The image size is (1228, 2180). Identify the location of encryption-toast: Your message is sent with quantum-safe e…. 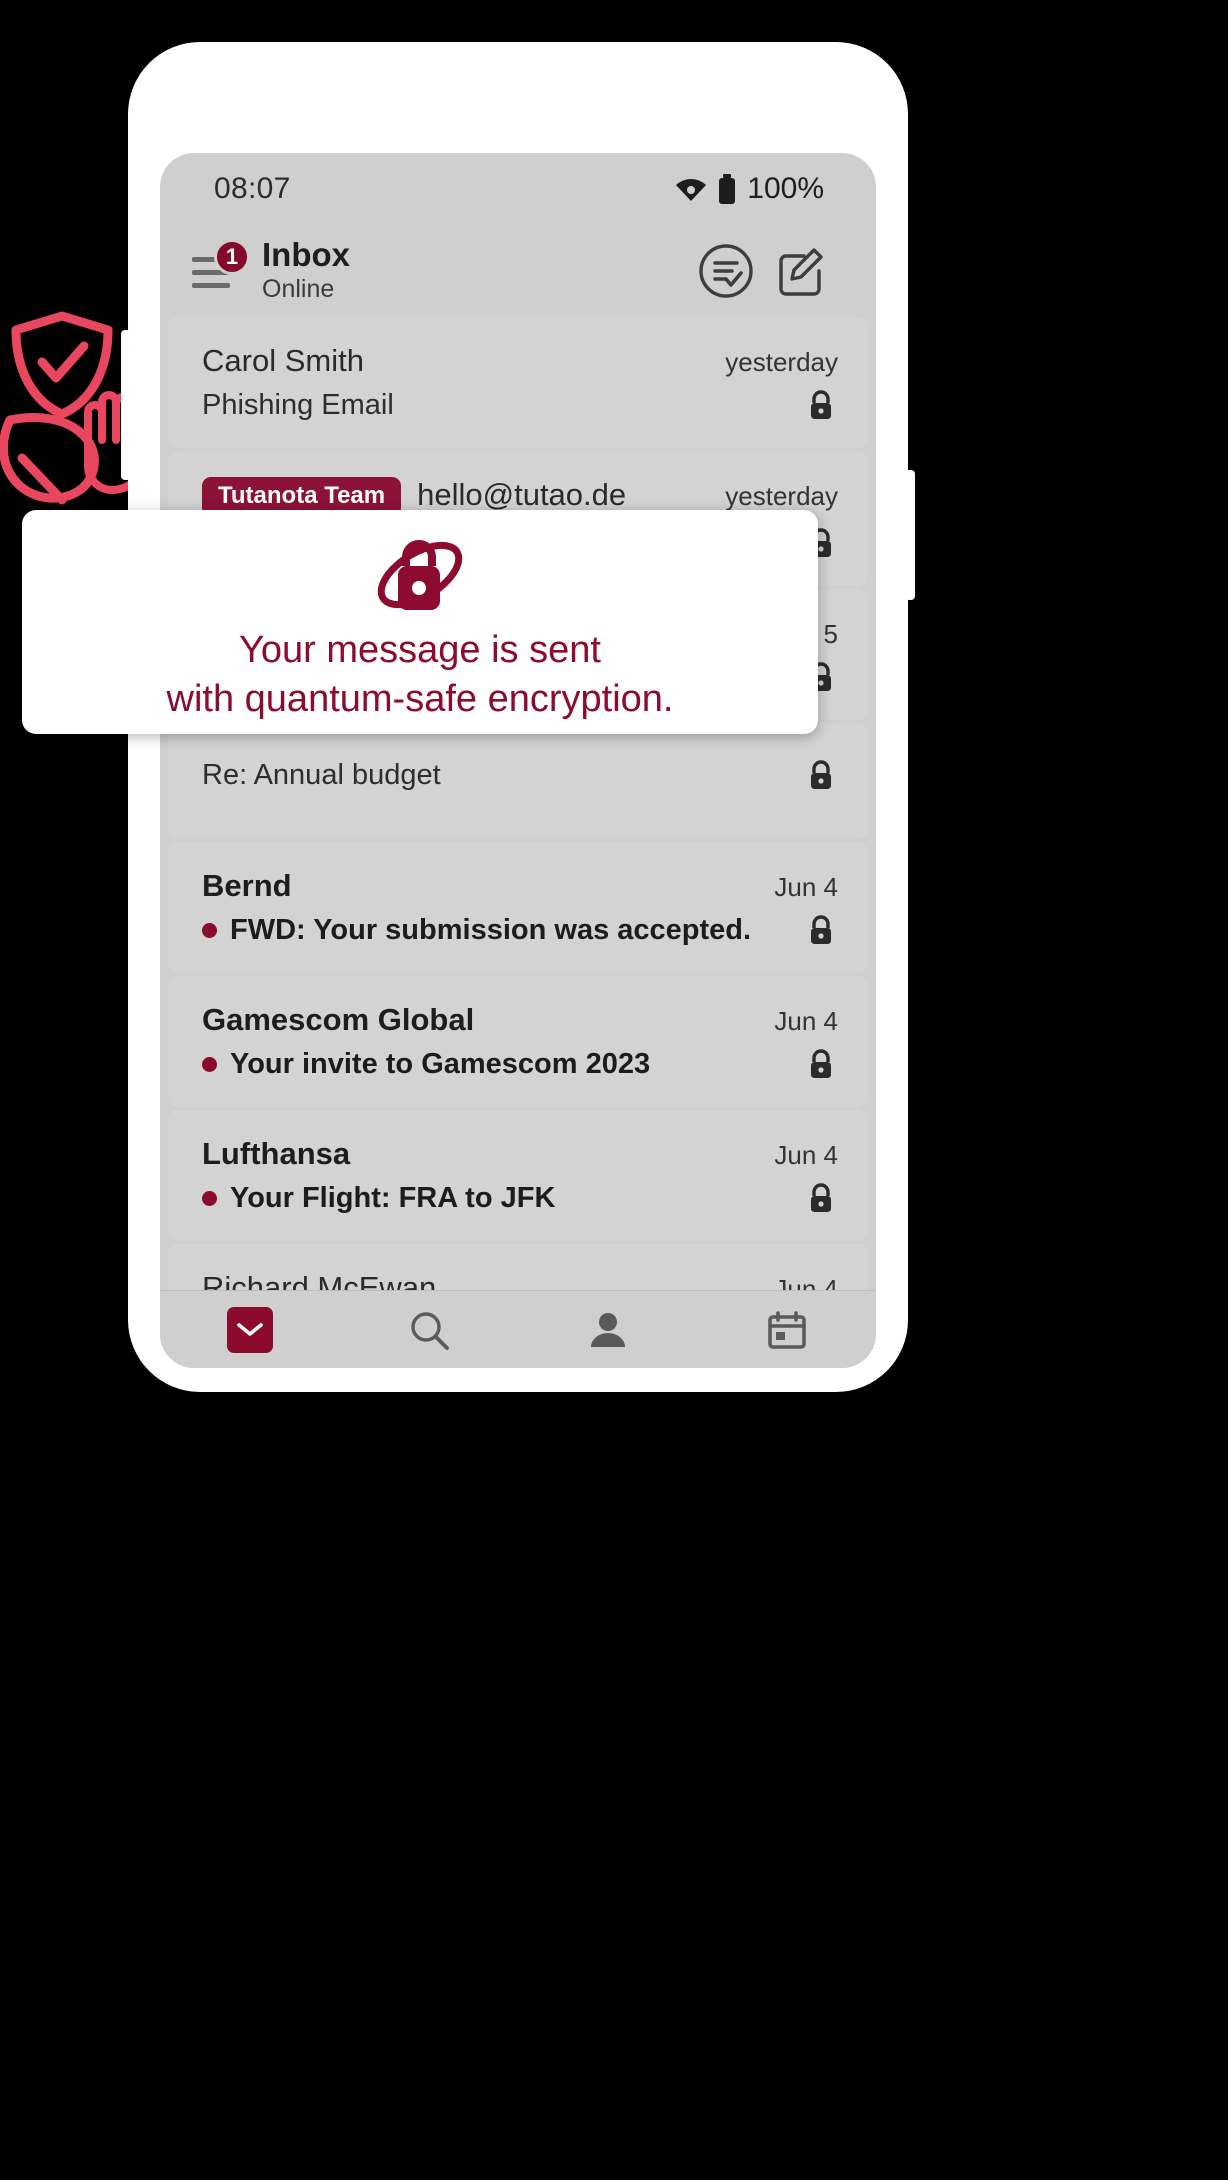
(420, 622).